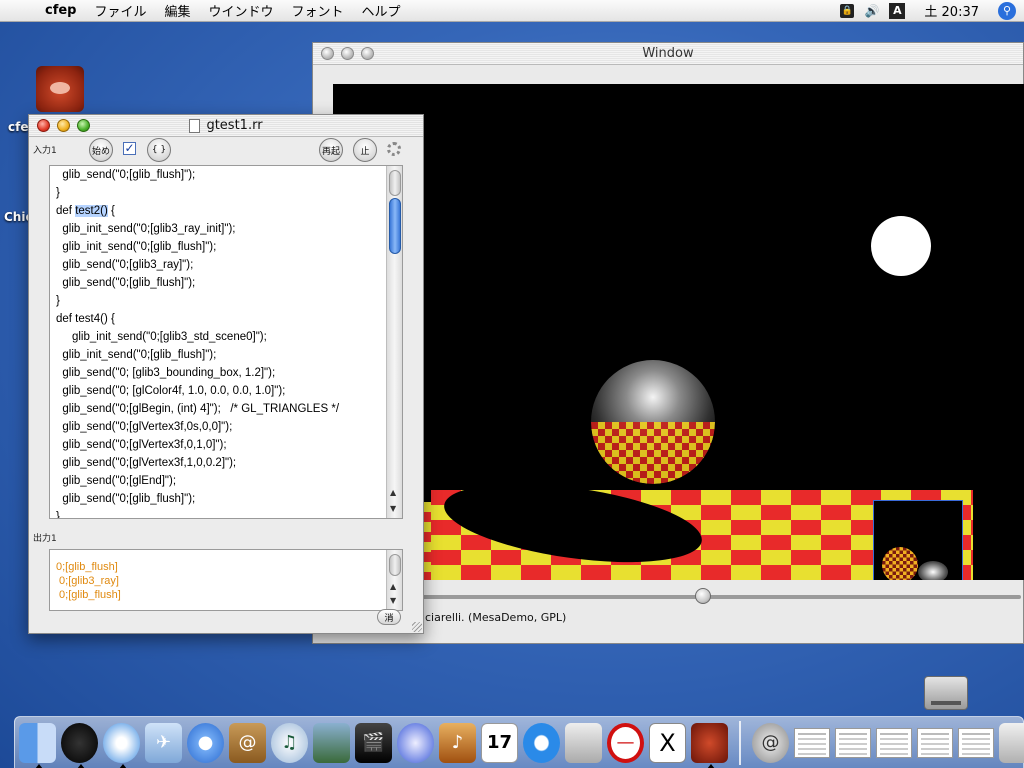  I want to click on output-line: 0;[glib_flush], so click(87, 567).